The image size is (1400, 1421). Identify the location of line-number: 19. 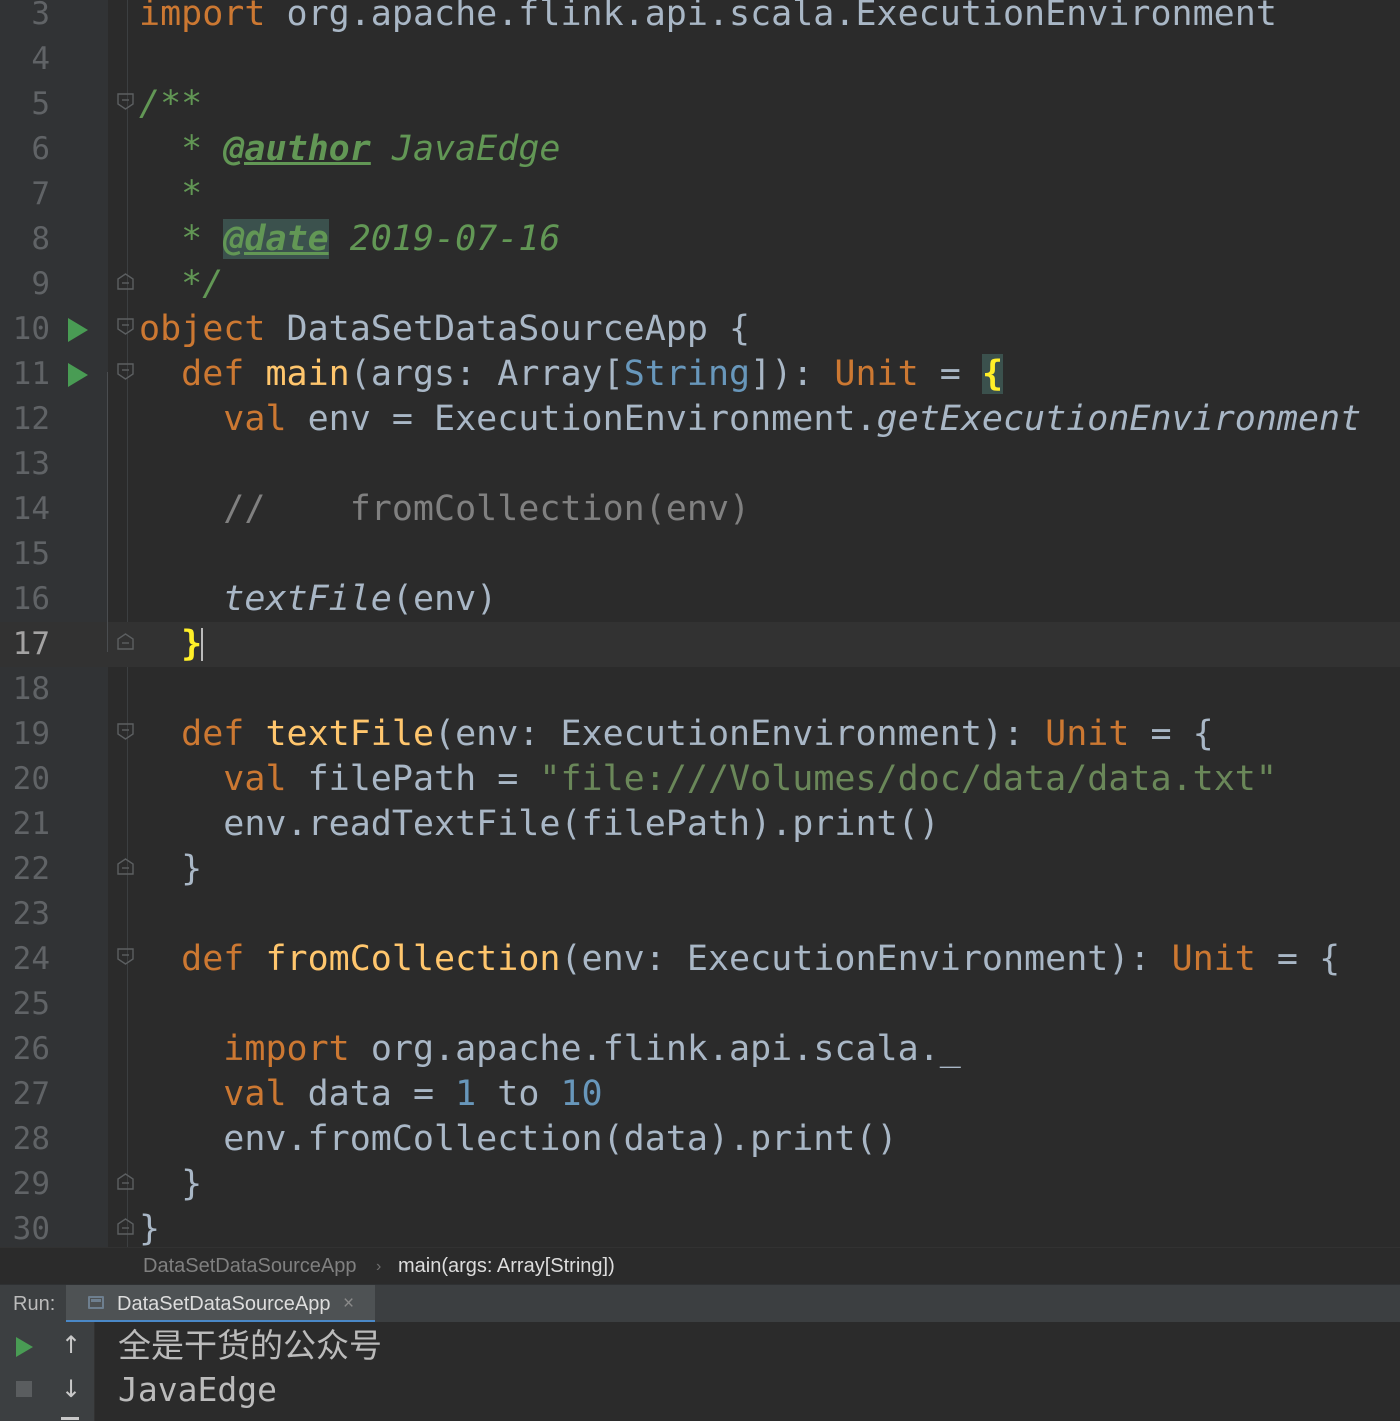
(31, 734).